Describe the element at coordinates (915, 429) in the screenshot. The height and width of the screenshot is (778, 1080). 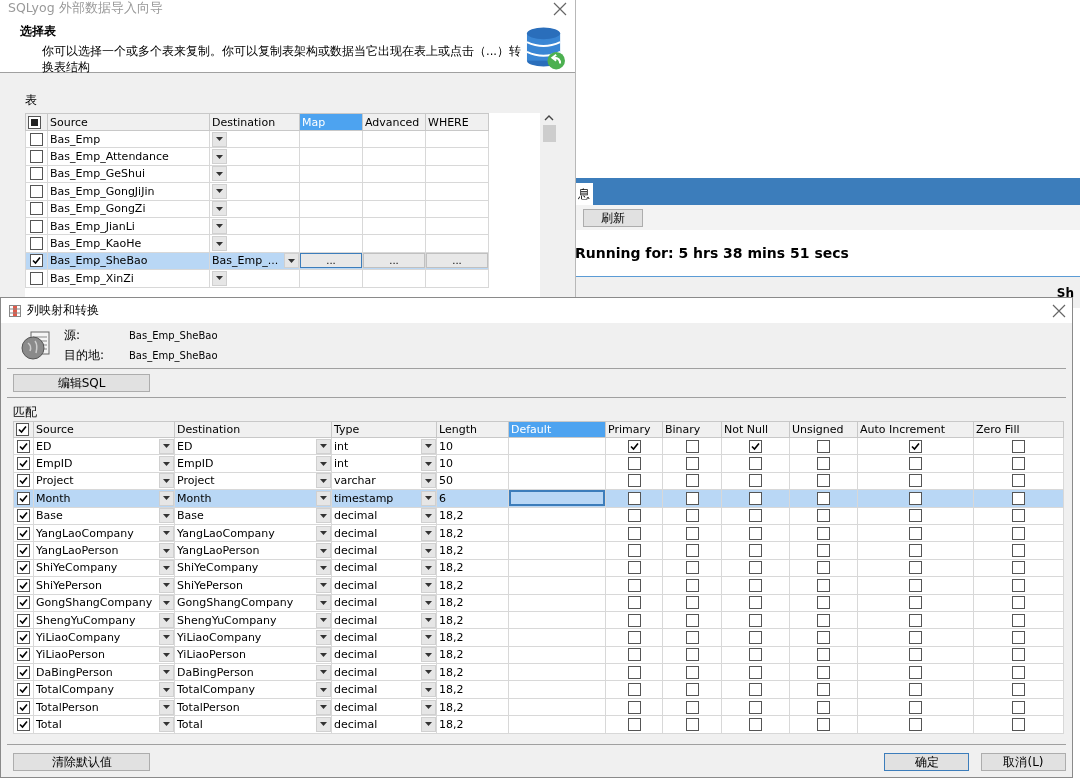
I see `column-header: Auto Increment` at that location.